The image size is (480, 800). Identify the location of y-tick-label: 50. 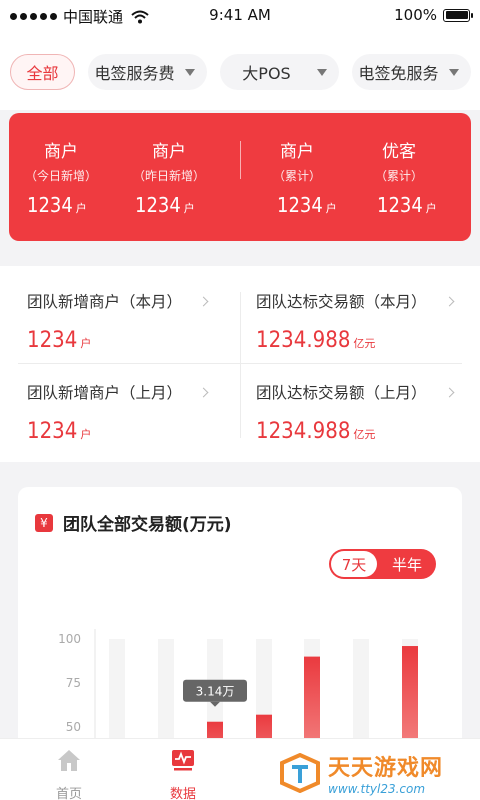
(73, 727).